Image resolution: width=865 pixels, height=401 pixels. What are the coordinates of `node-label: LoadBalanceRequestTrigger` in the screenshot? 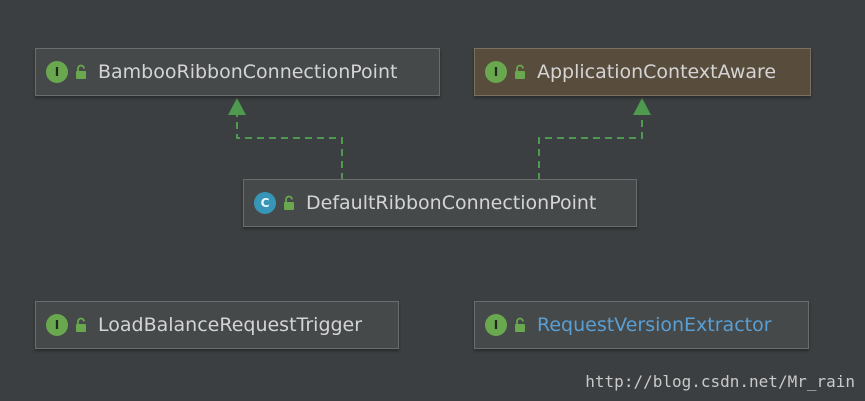 It's located at (230, 325).